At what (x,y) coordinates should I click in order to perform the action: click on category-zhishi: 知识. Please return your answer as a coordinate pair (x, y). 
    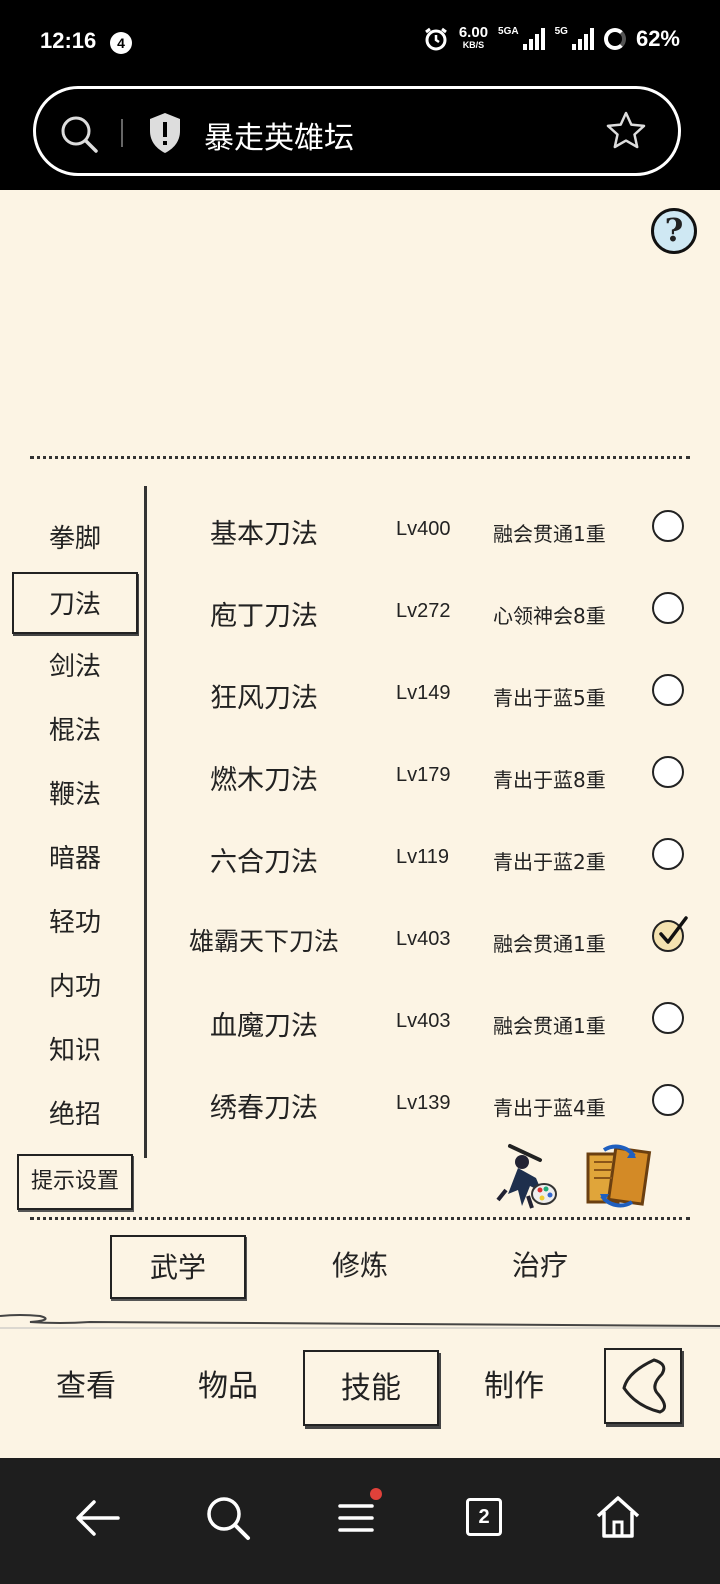
    Looking at the image, I should click on (75, 1051).